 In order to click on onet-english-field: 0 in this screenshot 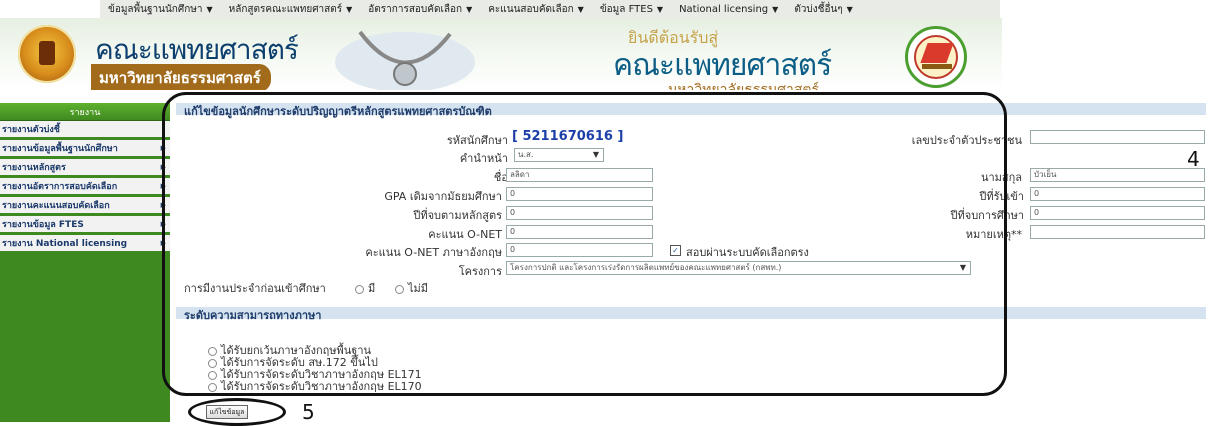, I will do `click(579, 250)`.